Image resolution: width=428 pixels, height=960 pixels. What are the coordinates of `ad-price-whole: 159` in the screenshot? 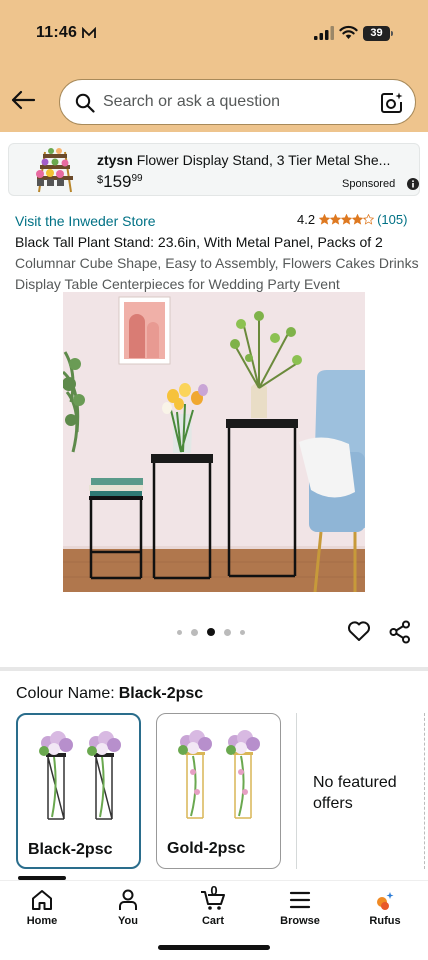 It's located at (117, 181).